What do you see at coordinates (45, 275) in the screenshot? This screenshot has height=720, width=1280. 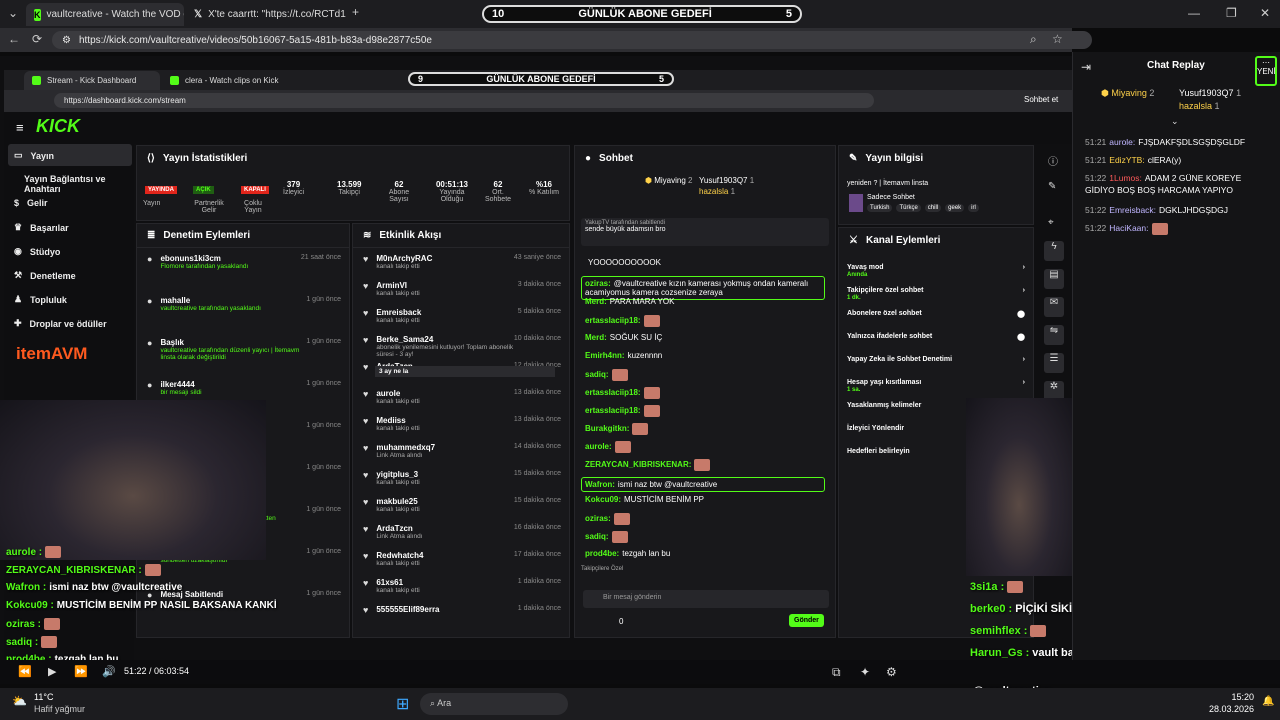 I see `sidebar-item-denetleme: ⚒ Denetleme` at bounding box center [45, 275].